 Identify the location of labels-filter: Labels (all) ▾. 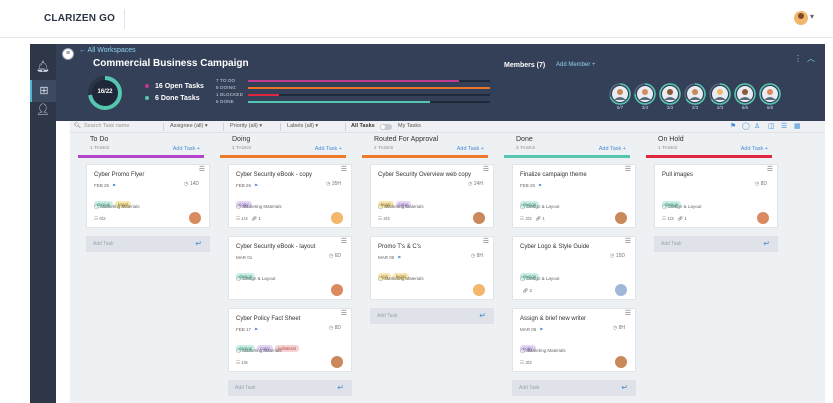
(302, 126).